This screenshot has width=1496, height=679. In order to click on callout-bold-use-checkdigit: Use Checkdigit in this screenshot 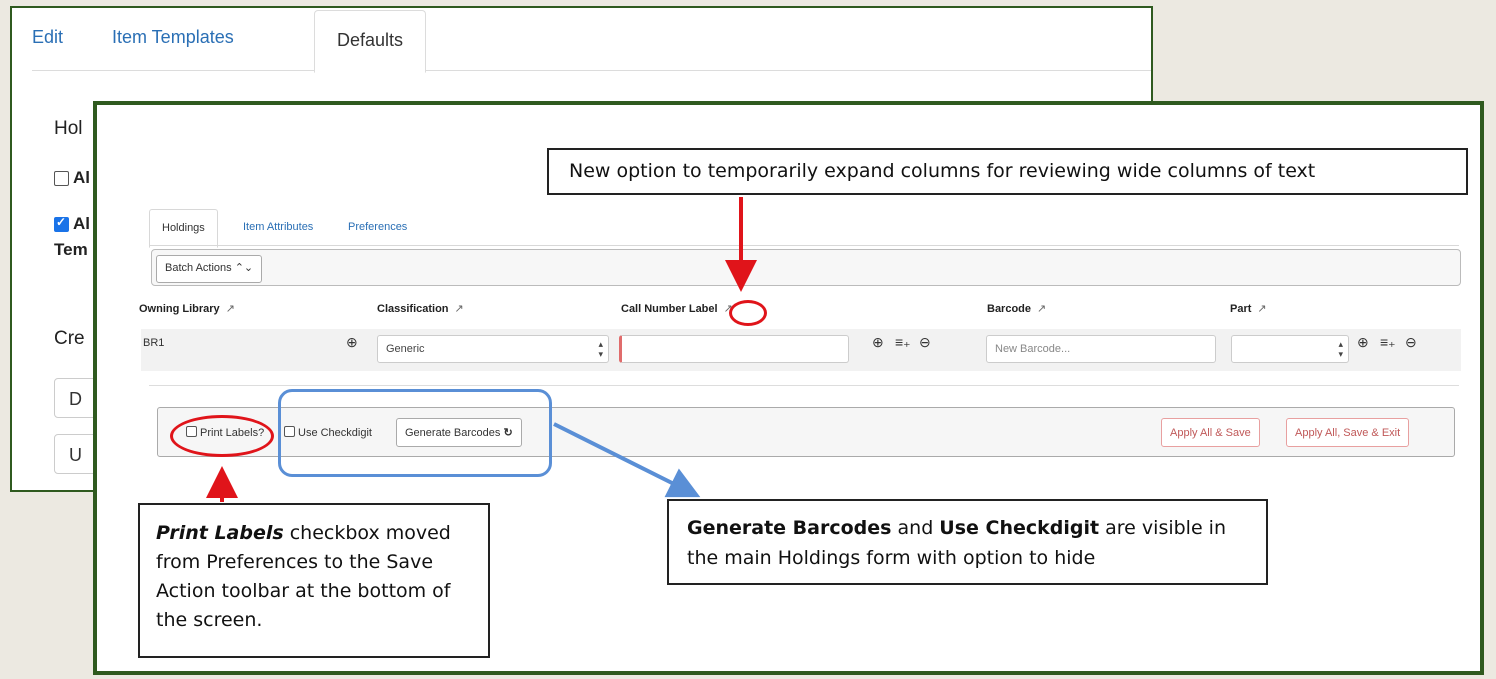, I will do `click(1019, 528)`.